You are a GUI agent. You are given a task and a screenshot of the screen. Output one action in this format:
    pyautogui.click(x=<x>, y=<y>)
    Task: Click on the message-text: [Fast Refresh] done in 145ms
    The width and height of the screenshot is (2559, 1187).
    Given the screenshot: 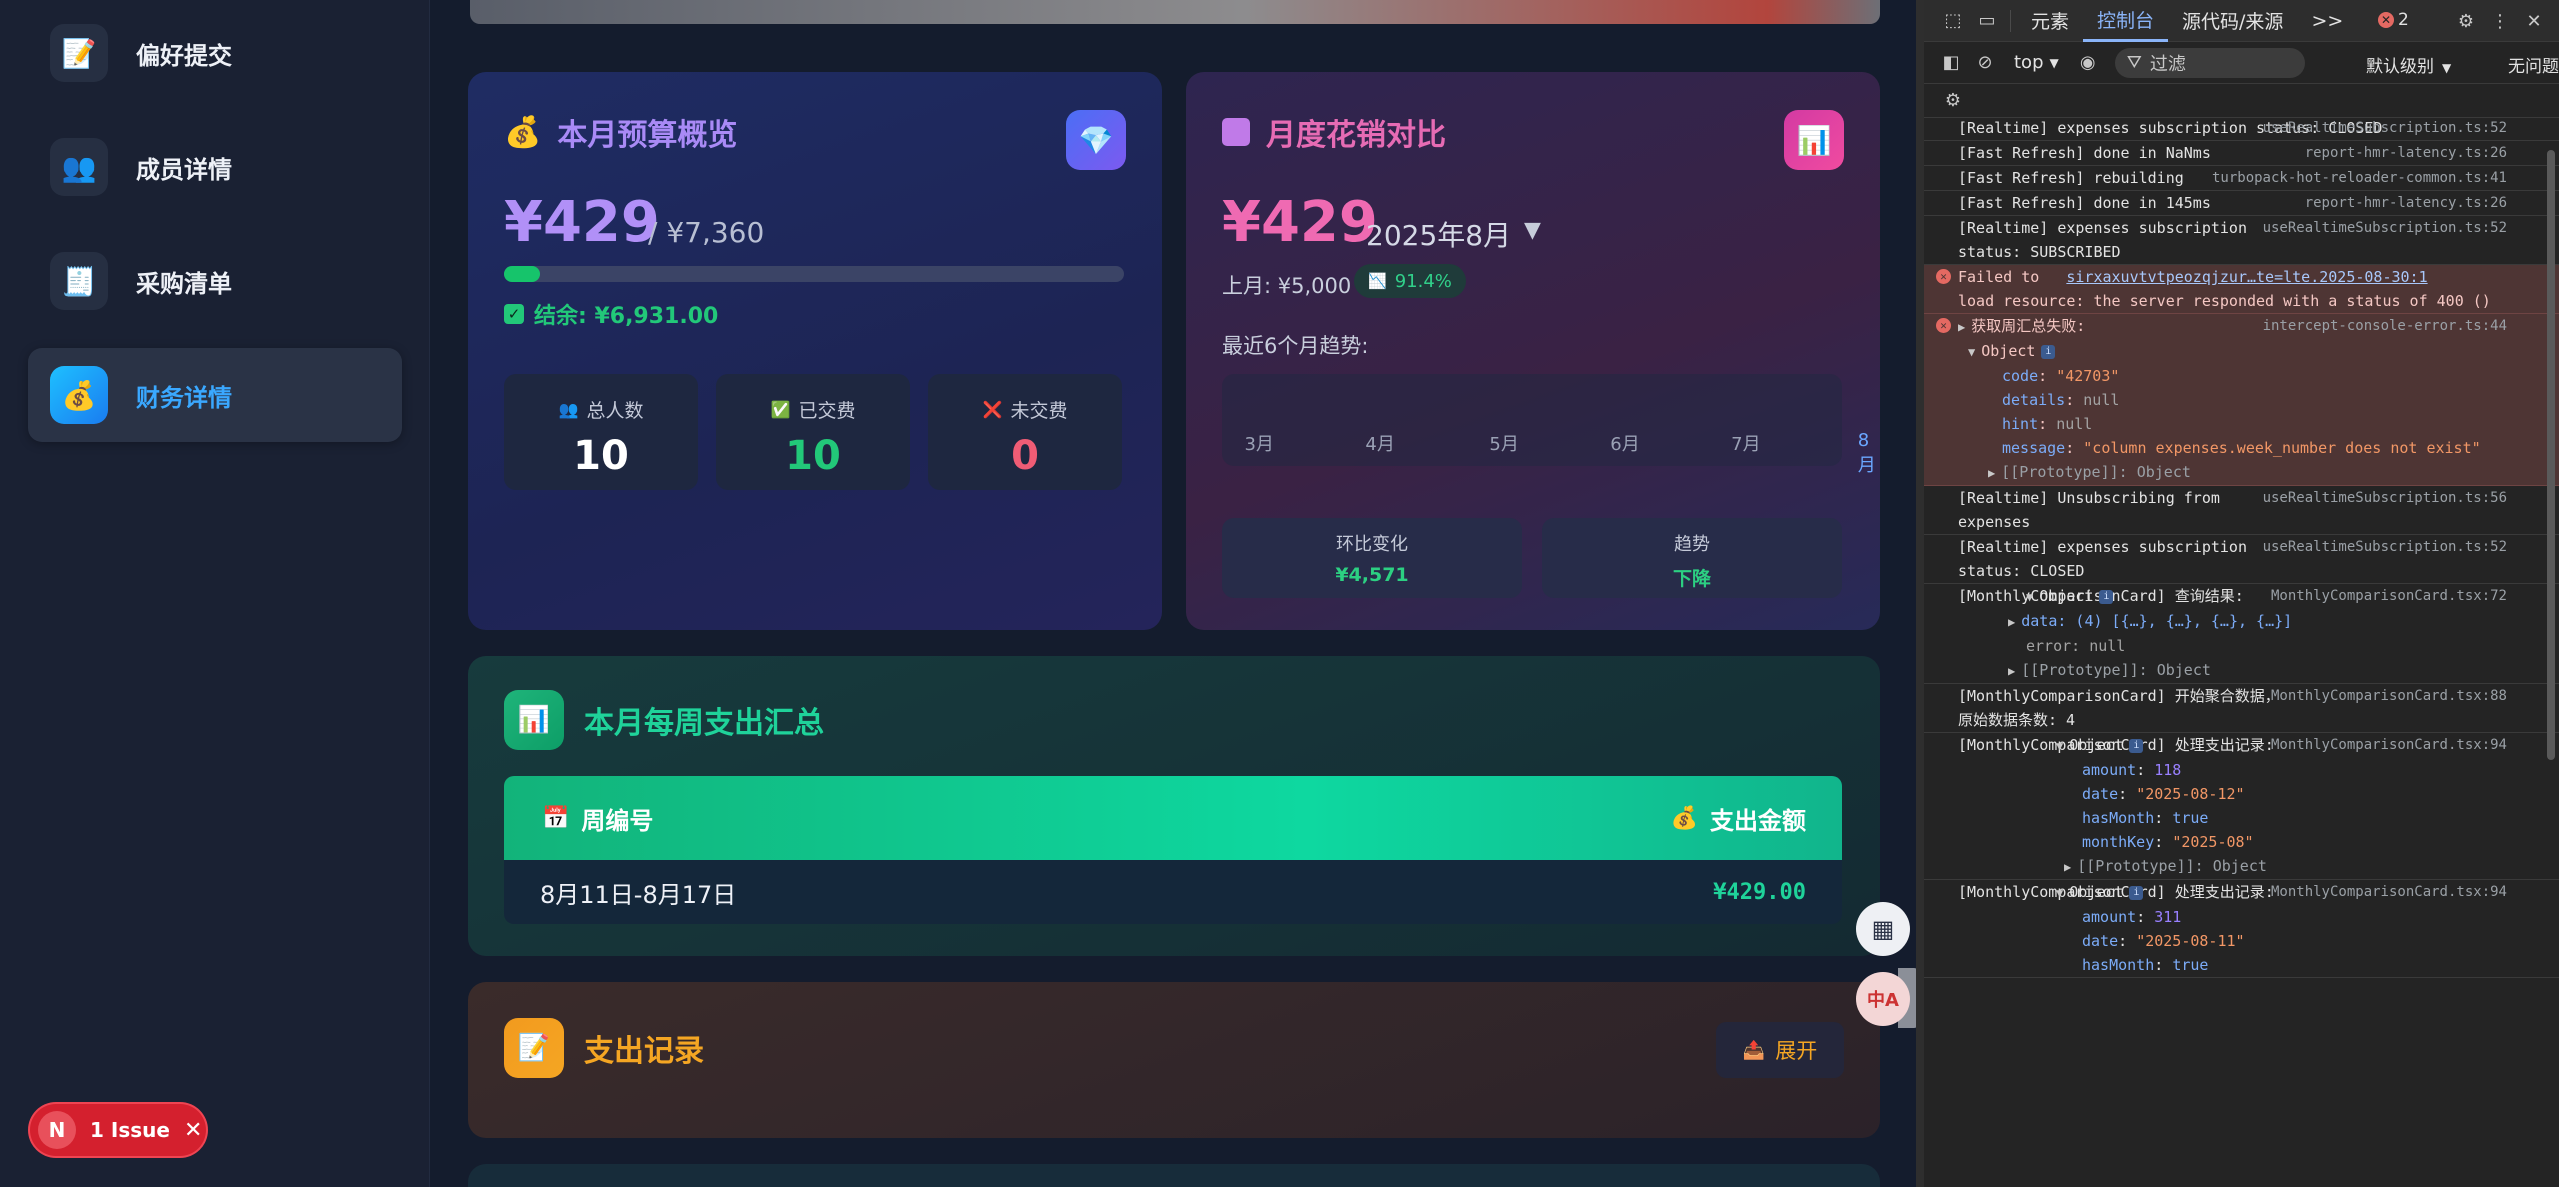 What is the action you would take?
    pyautogui.click(x=2084, y=203)
    